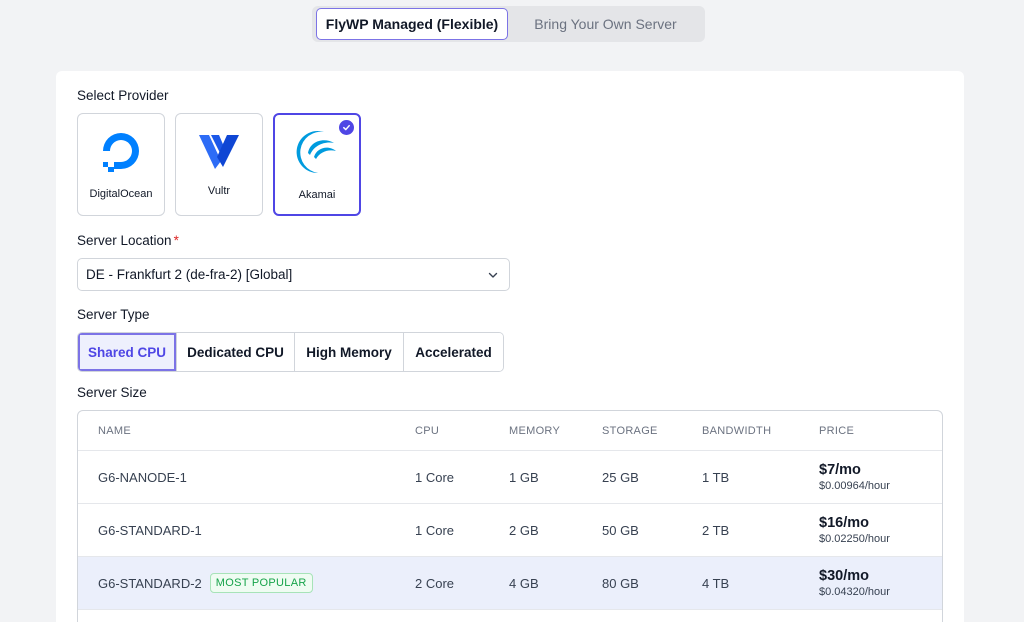 The image size is (1024, 622). Describe the element at coordinates (114, 430) in the screenshot. I see `column-header-name: NAME` at that location.